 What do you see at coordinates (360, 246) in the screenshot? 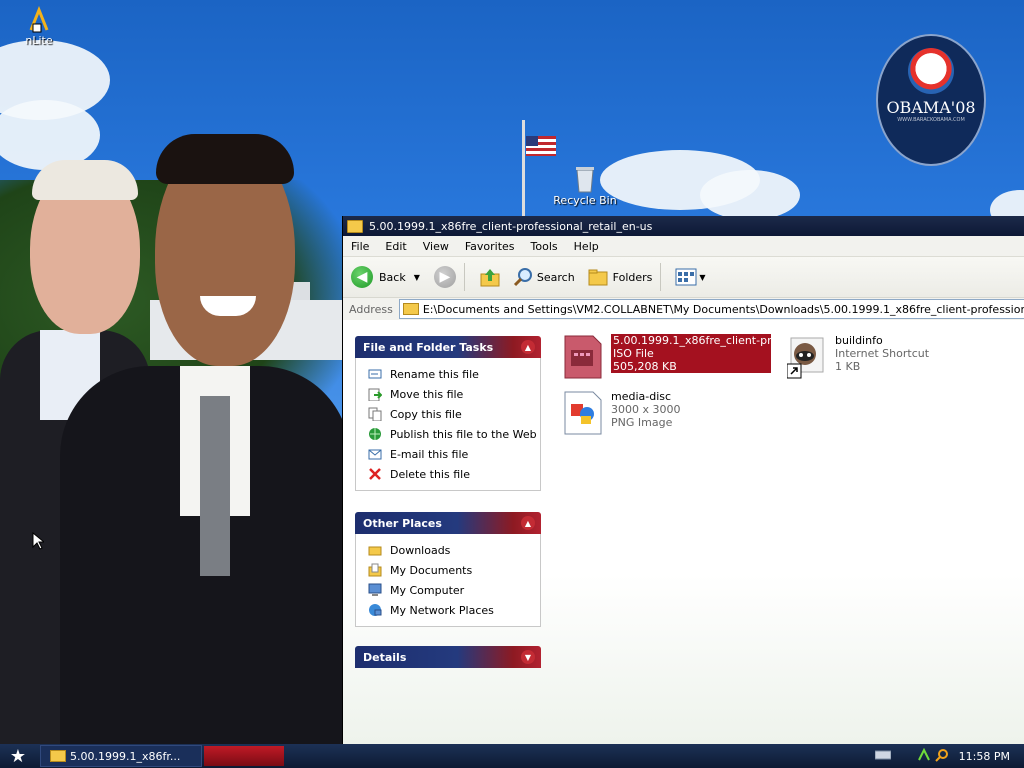
I see `menu-file: File` at bounding box center [360, 246].